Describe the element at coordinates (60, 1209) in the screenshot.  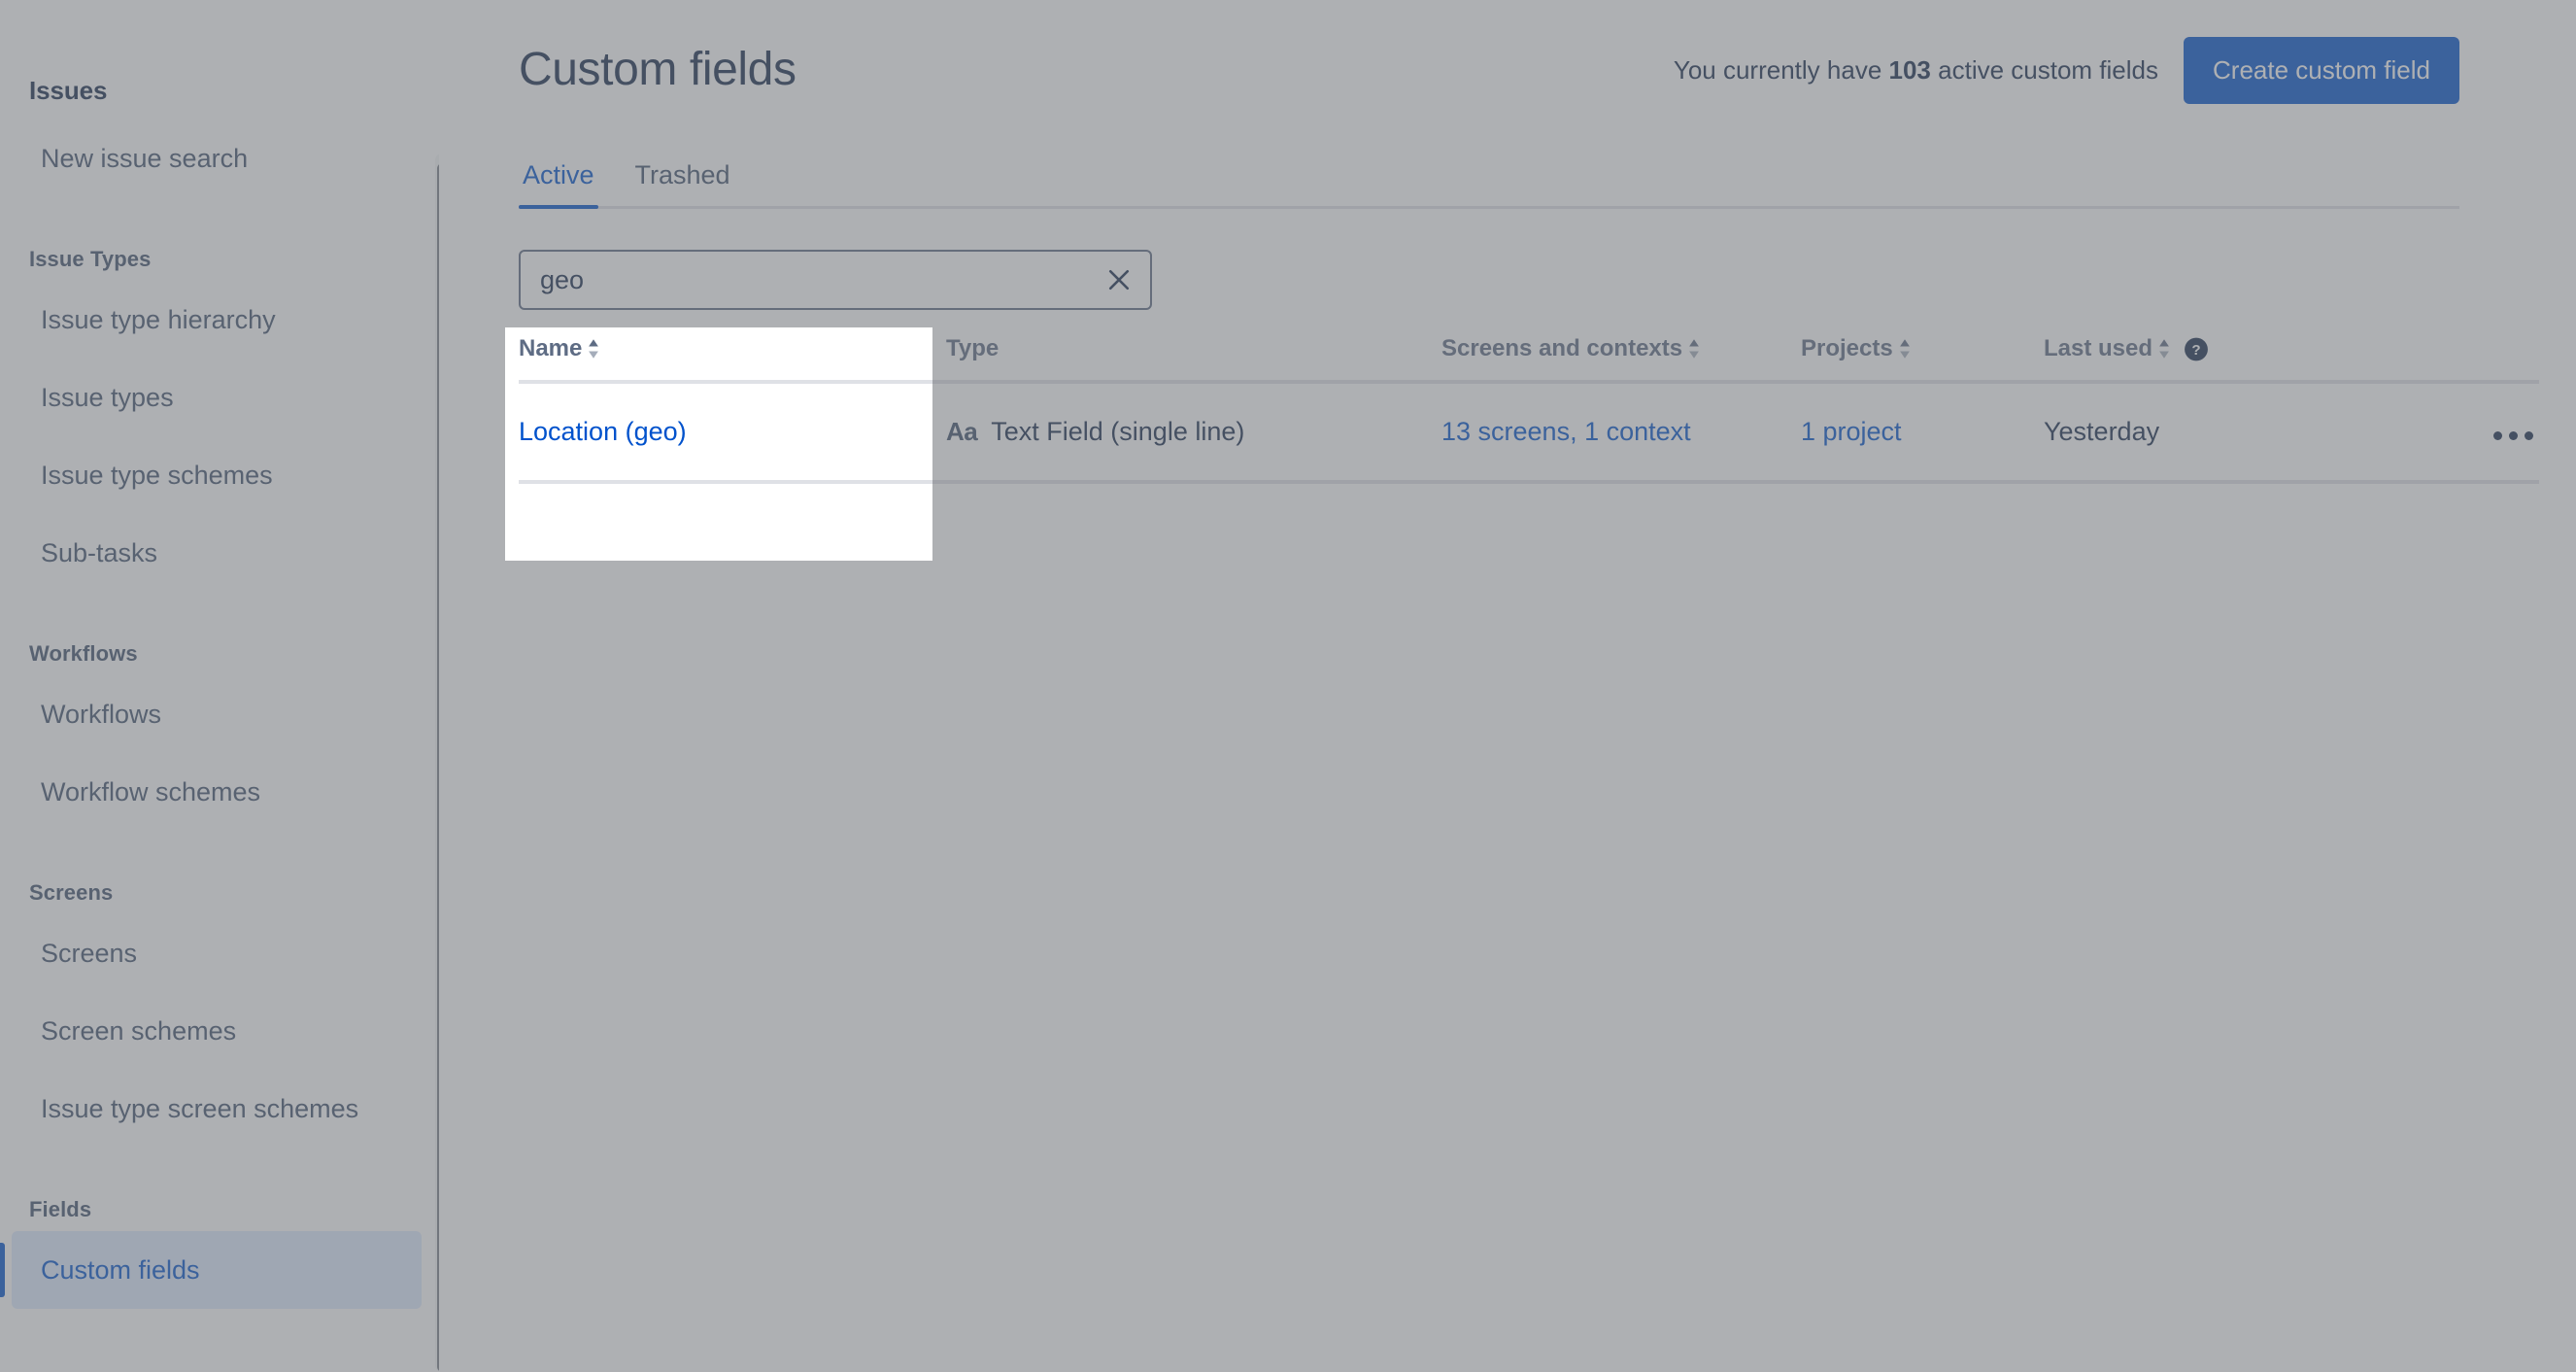
I see `sidebar-section-fields: Fields` at that location.